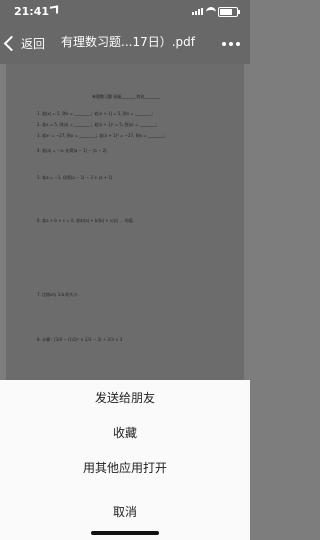 Image resolution: width=320 pixels, height=540 pixels. What do you see at coordinates (128, 42) in the screenshot?
I see `document-title: 有理数习题...17日）.pdf` at bounding box center [128, 42].